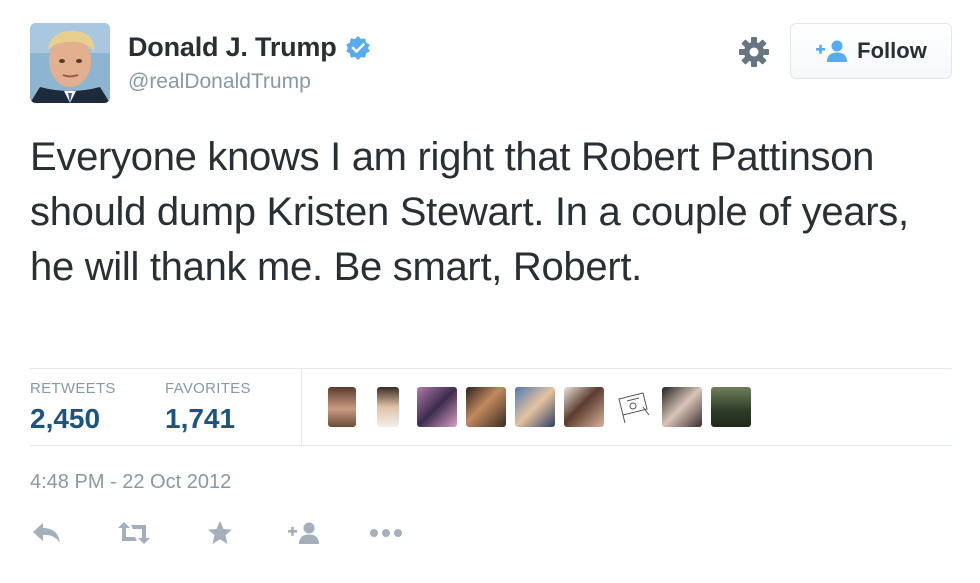 The height and width of the screenshot is (583, 980). What do you see at coordinates (328, 533) in the screenshot?
I see `follow-user-action` at bounding box center [328, 533].